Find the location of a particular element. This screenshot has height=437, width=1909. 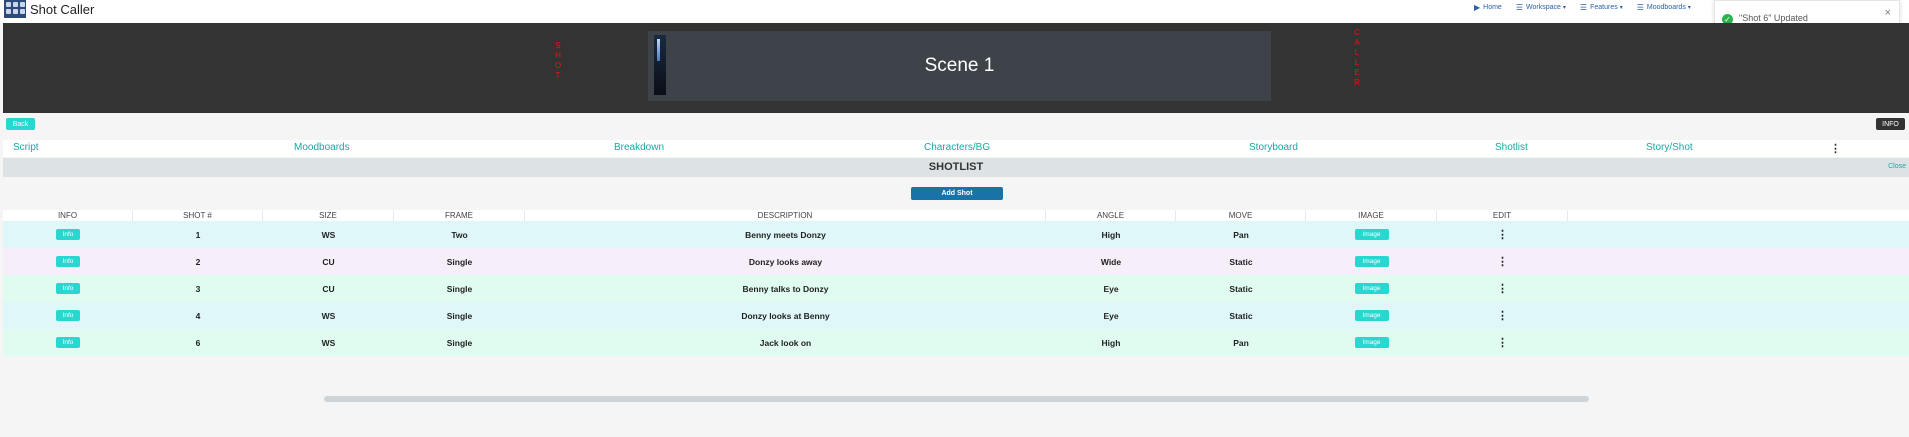

close-icon: × is located at coordinates (1888, 13).